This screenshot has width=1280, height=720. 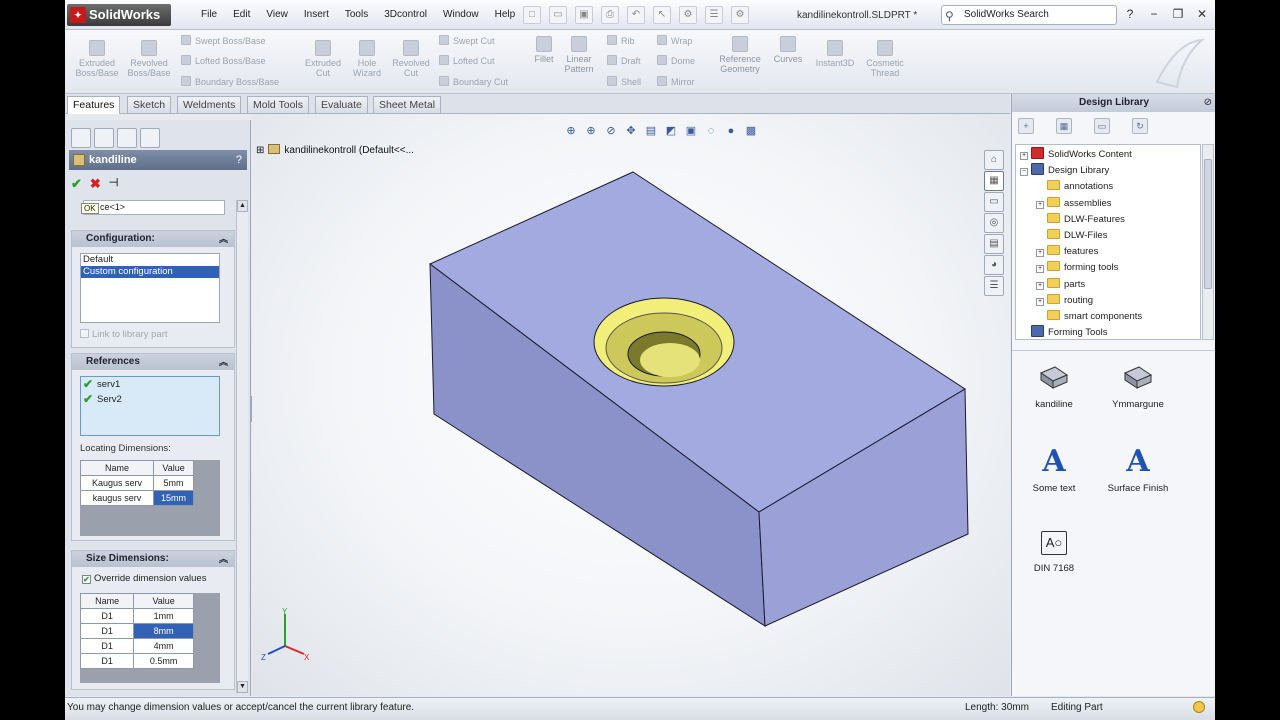 I want to click on print-icon: ⎙, so click(x=610, y=15).